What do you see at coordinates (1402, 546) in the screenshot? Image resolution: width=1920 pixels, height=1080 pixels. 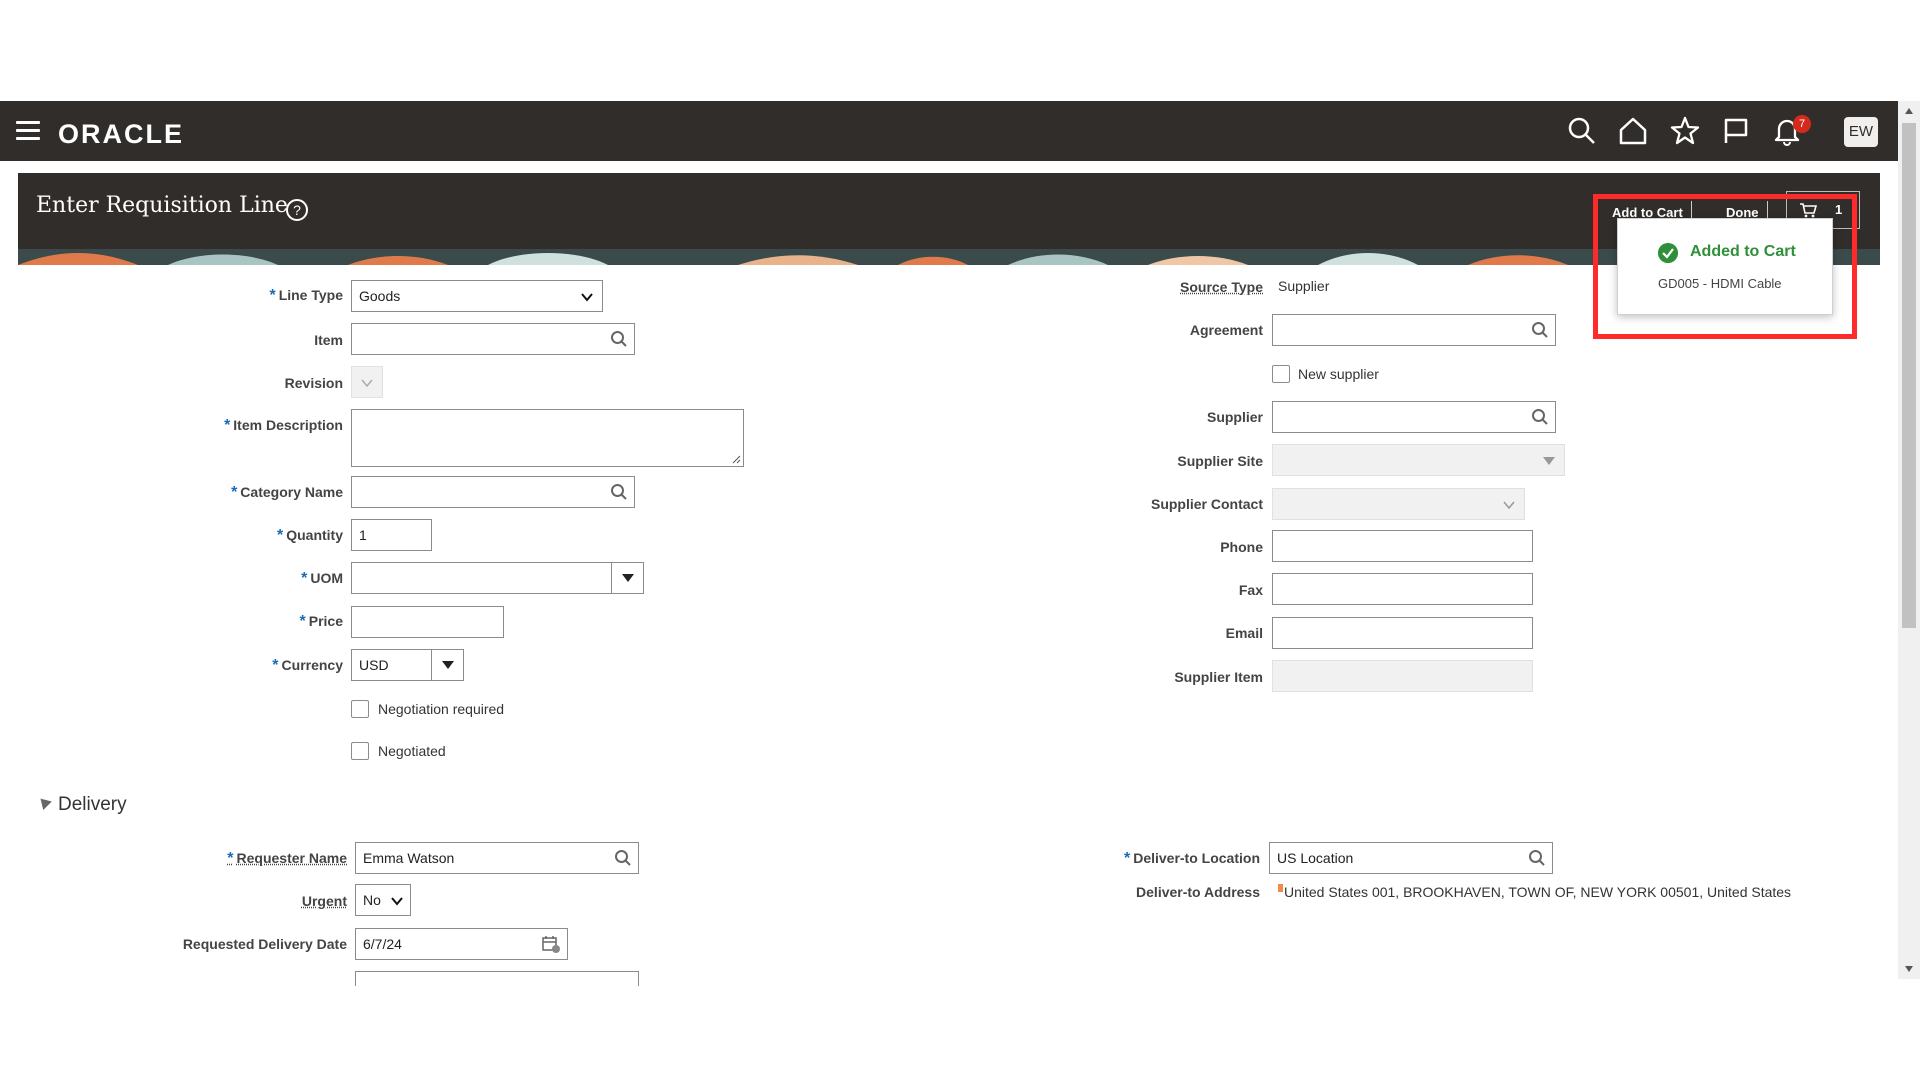 I see `phone-input` at bounding box center [1402, 546].